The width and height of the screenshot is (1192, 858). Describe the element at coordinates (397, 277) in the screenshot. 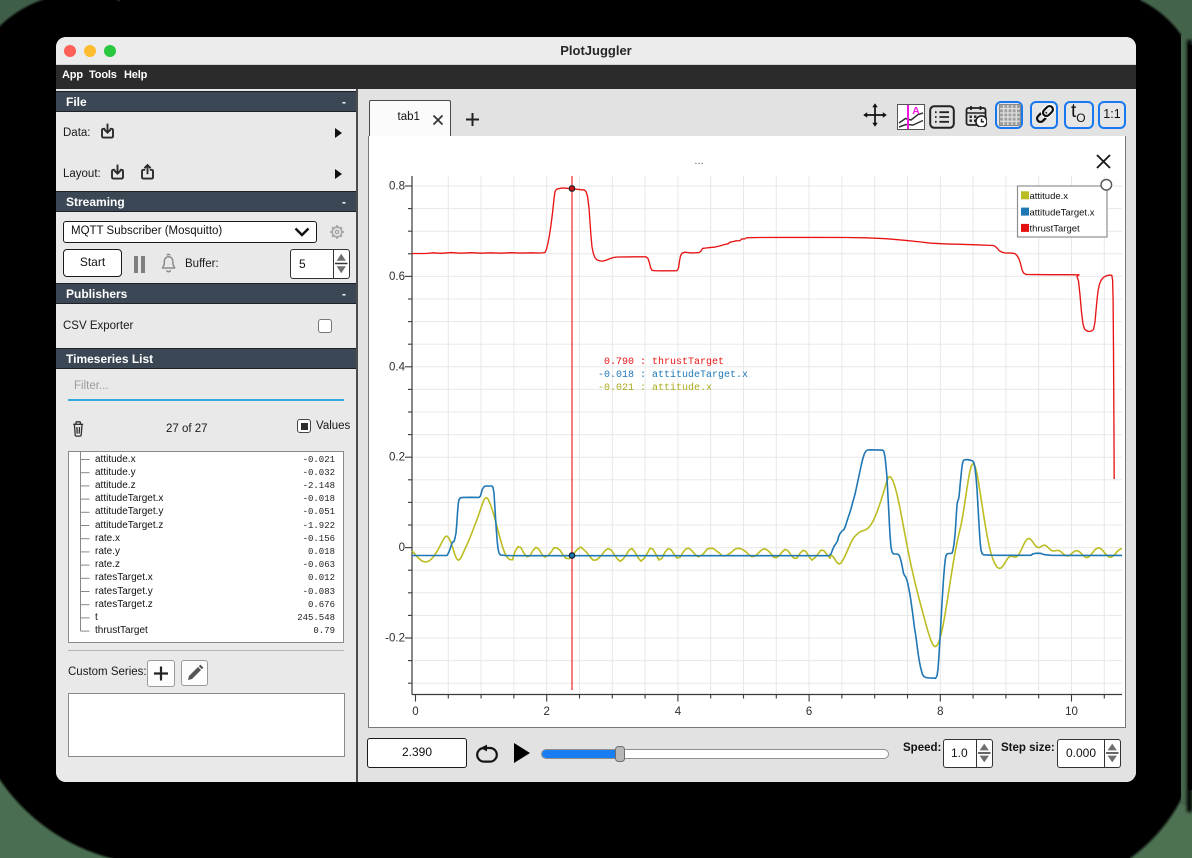

I see `svg-text: 0.6` at that location.